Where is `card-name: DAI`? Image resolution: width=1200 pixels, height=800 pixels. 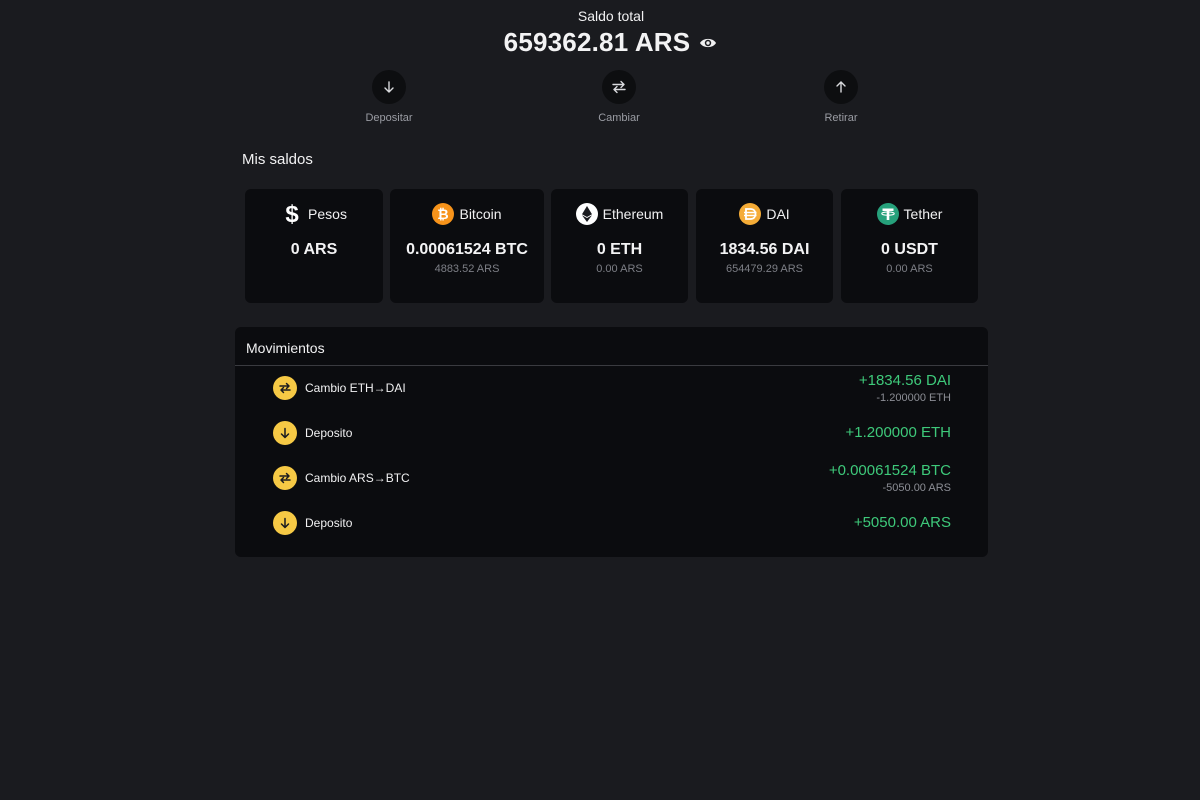
card-name: DAI is located at coordinates (778, 214).